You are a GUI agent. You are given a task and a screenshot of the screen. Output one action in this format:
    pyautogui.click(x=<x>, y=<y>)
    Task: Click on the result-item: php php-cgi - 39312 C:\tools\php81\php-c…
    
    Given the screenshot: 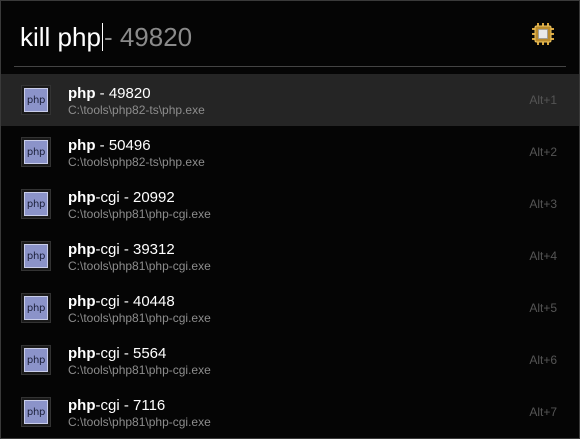 What is the action you would take?
    pyautogui.click(x=290, y=256)
    